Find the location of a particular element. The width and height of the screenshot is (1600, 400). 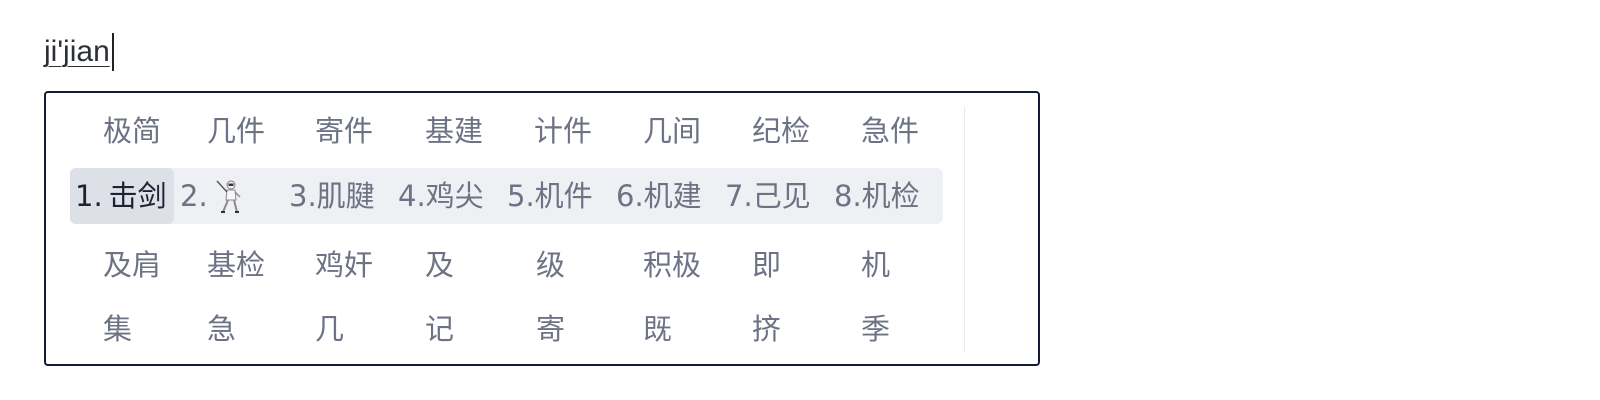

candidate-6: 6.机建 is located at coordinates (659, 196).